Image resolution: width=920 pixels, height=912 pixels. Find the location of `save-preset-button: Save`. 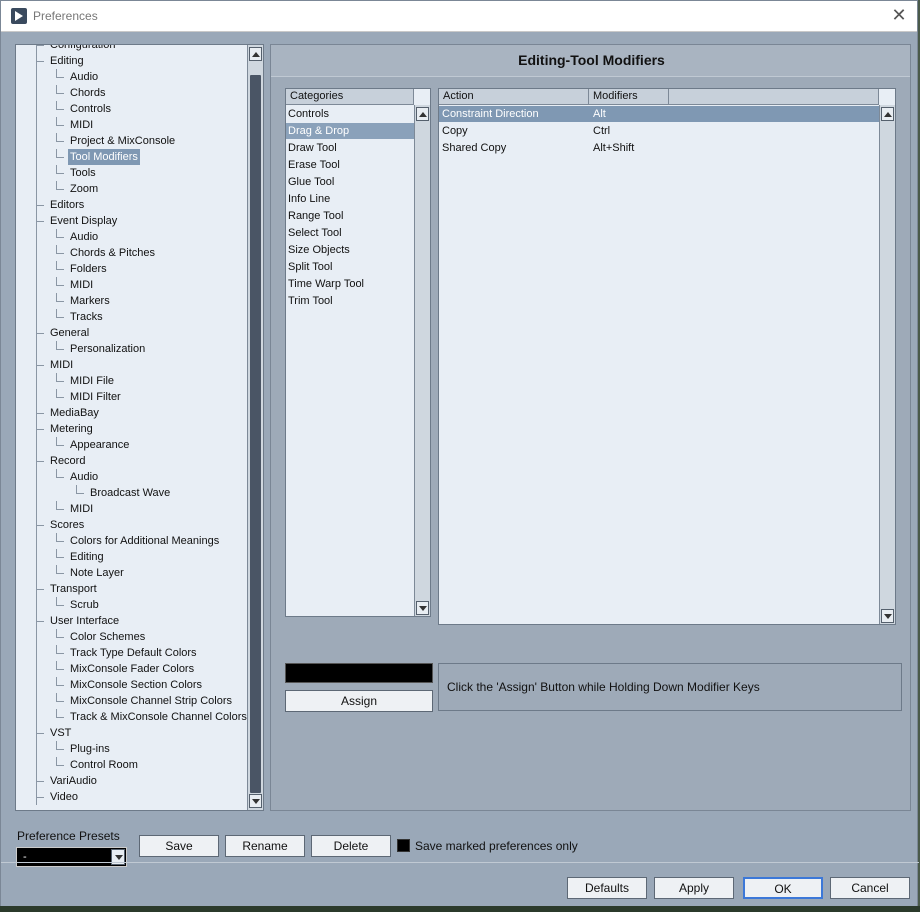

save-preset-button: Save is located at coordinates (179, 846).